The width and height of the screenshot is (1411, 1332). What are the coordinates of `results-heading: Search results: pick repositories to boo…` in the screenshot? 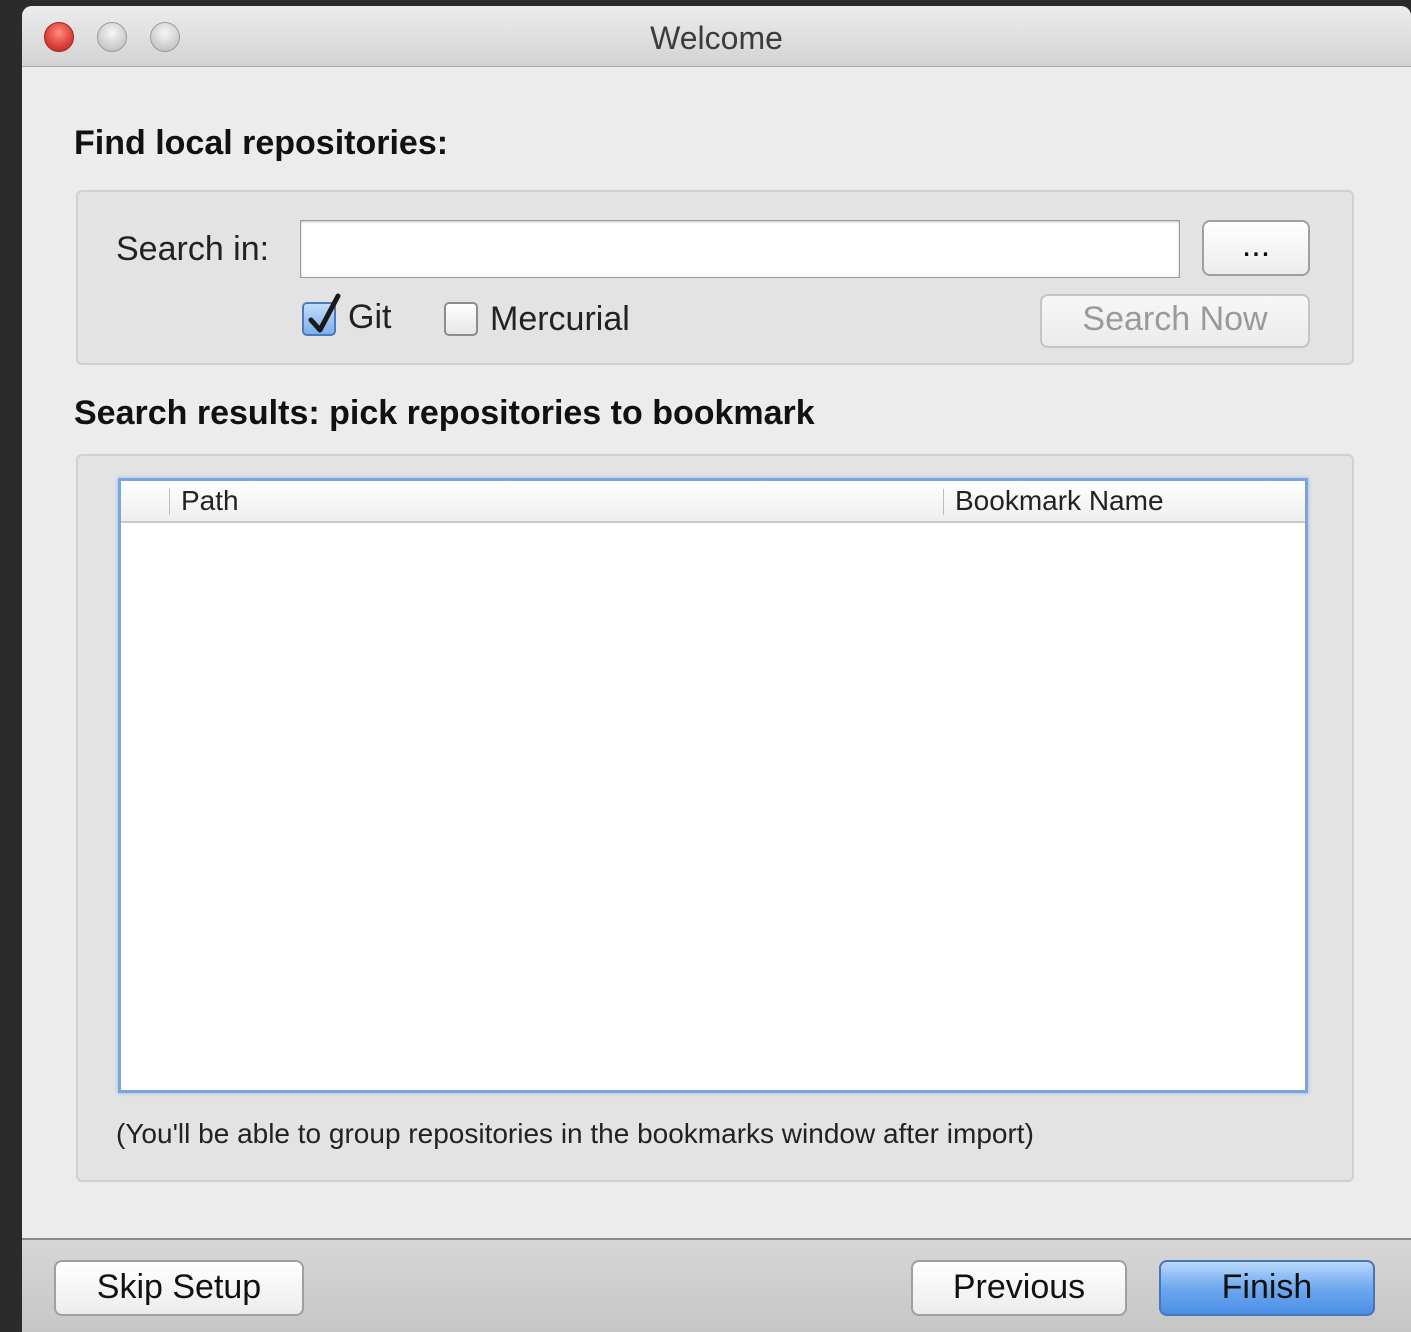 It's located at (444, 413).